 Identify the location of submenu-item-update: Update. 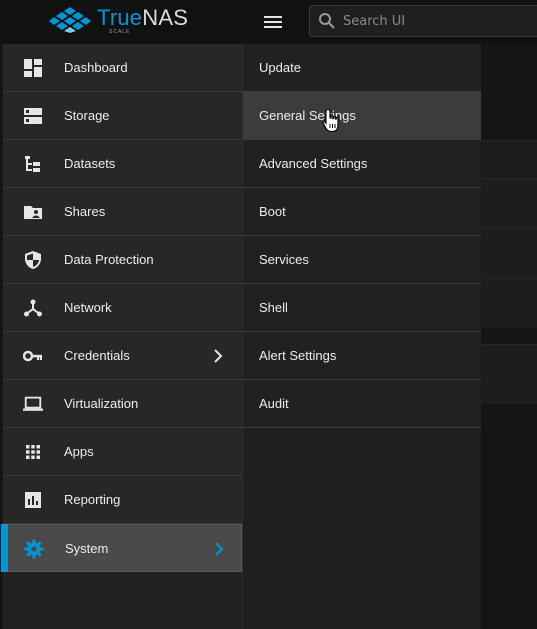
(362, 68).